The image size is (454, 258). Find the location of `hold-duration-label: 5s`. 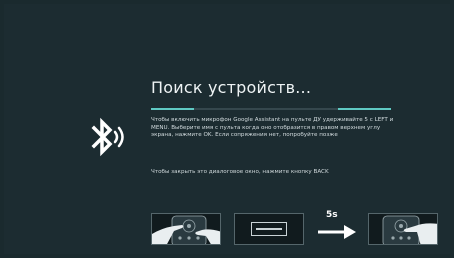

hold-duration-label: 5s is located at coordinates (332, 215).